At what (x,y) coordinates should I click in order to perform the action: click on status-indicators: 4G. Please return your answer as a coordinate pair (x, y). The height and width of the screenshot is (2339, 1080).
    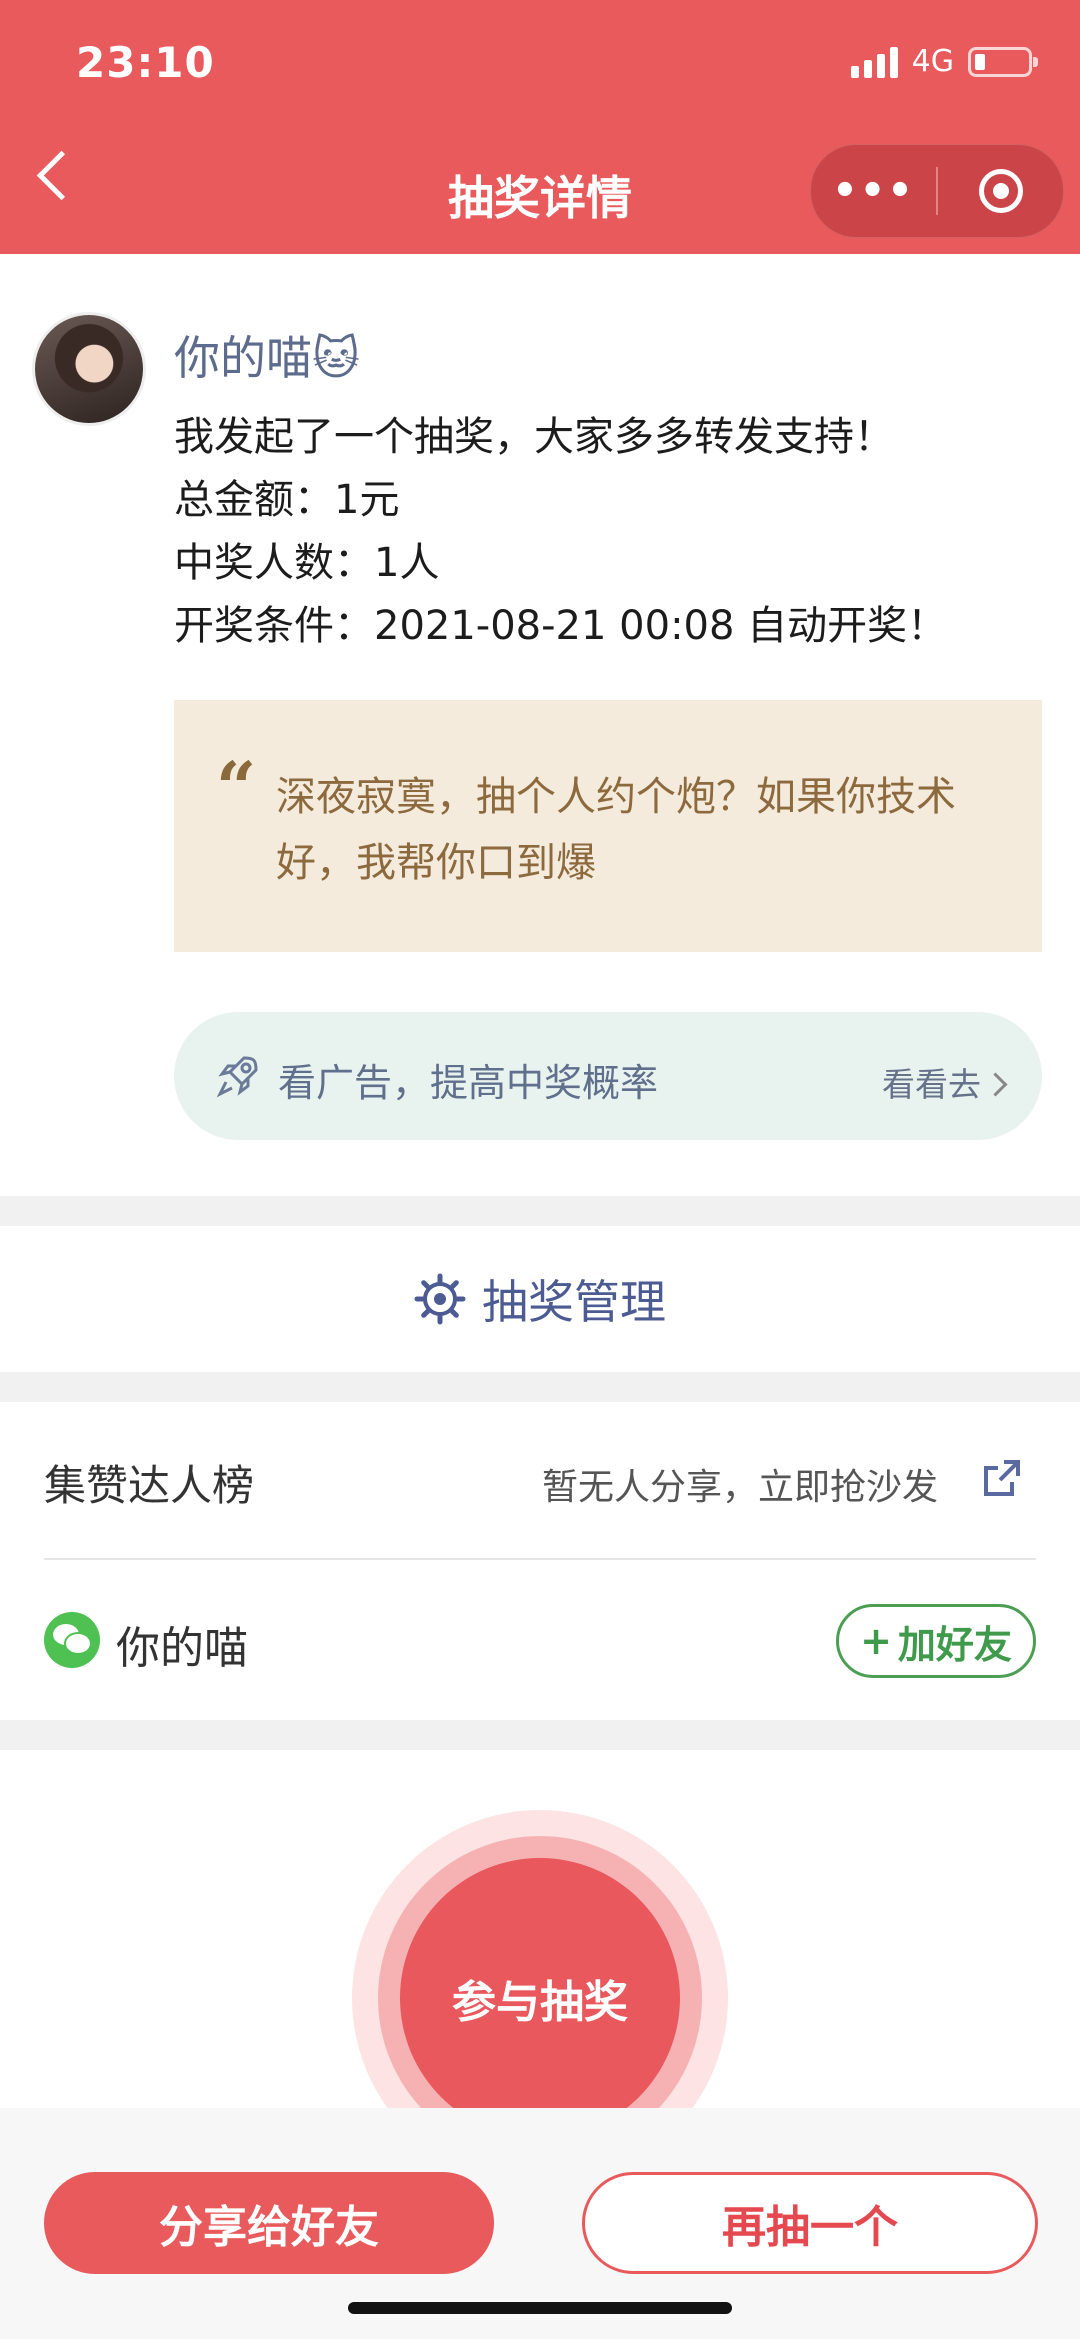
    Looking at the image, I should click on (944, 61).